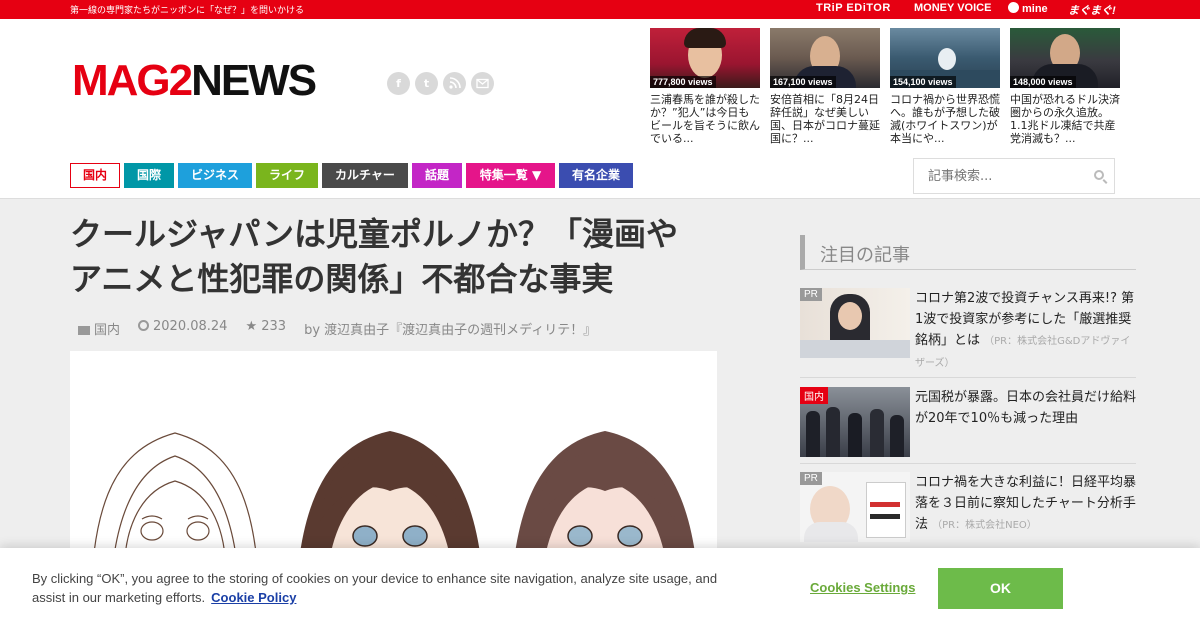 The width and height of the screenshot is (1200, 630). Describe the element at coordinates (853, 8) in the screenshot. I see `partner-link-trip-editor: TRiP EDiTOR` at that location.